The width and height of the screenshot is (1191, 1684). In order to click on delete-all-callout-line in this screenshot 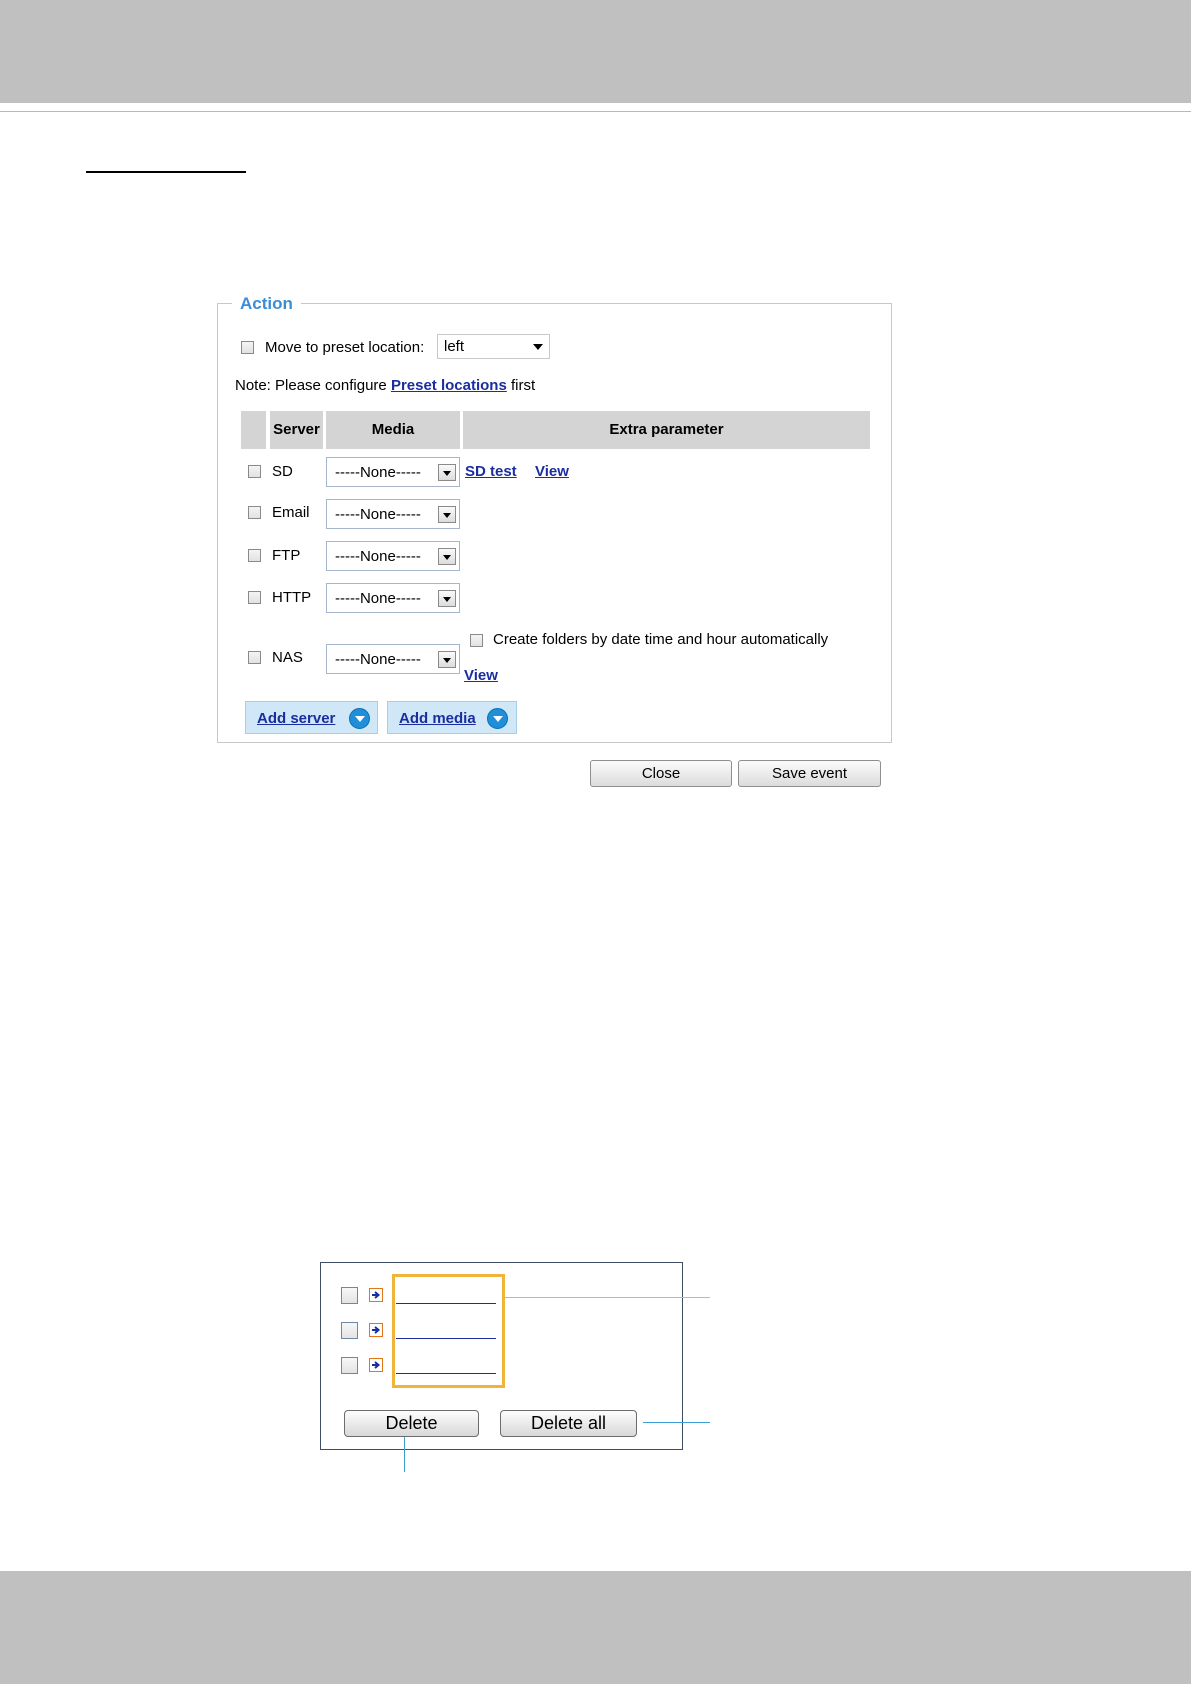, I will do `click(676, 1422)`.